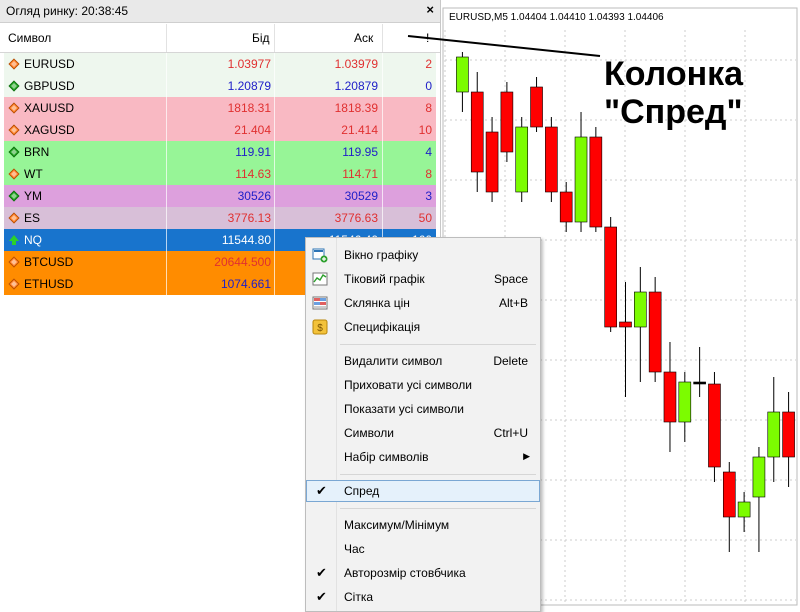 The height and width of the screenshot is (612, 800). I want to click on menu-item-12: ✔ Авторозмір стовбчика, so click(423, 573).